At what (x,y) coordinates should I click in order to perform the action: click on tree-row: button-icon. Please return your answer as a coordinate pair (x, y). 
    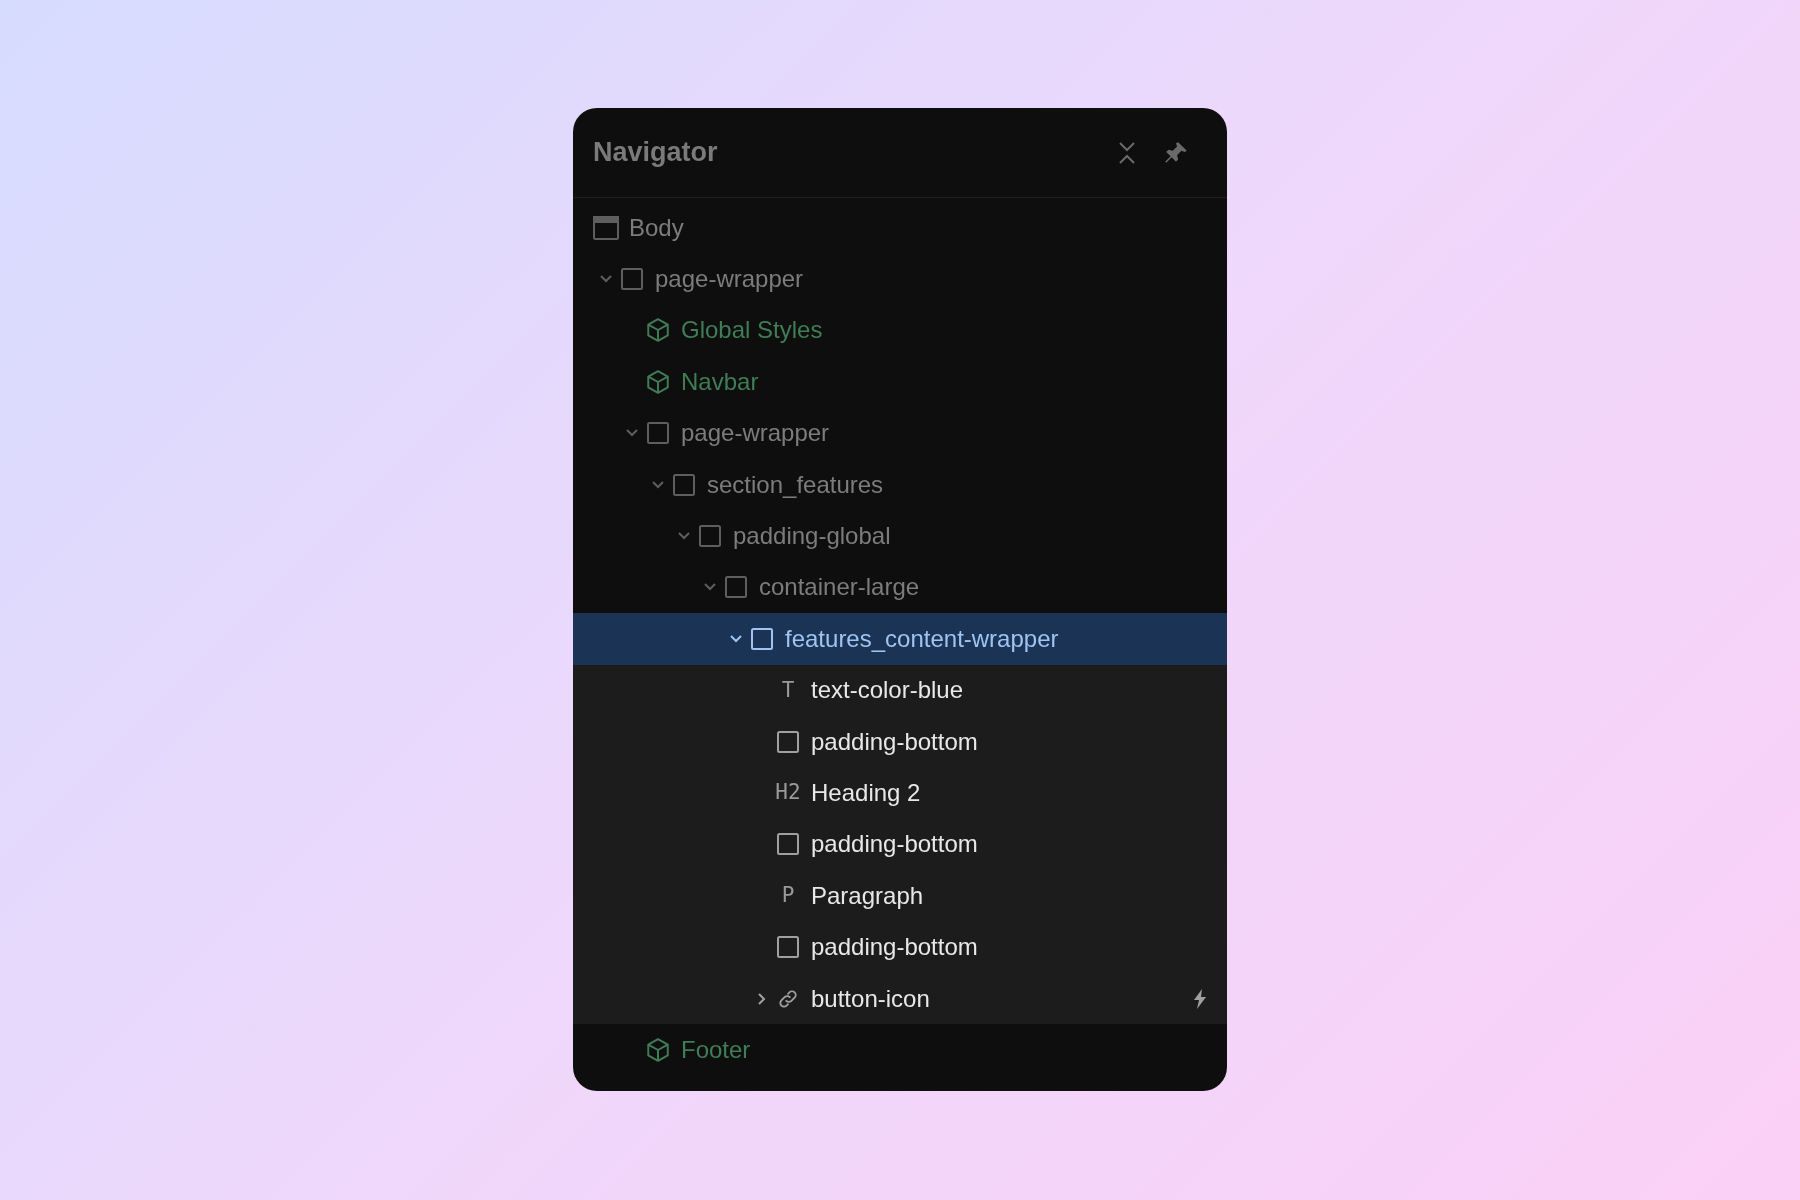
    Looking at the image, I should click on (900, 998).